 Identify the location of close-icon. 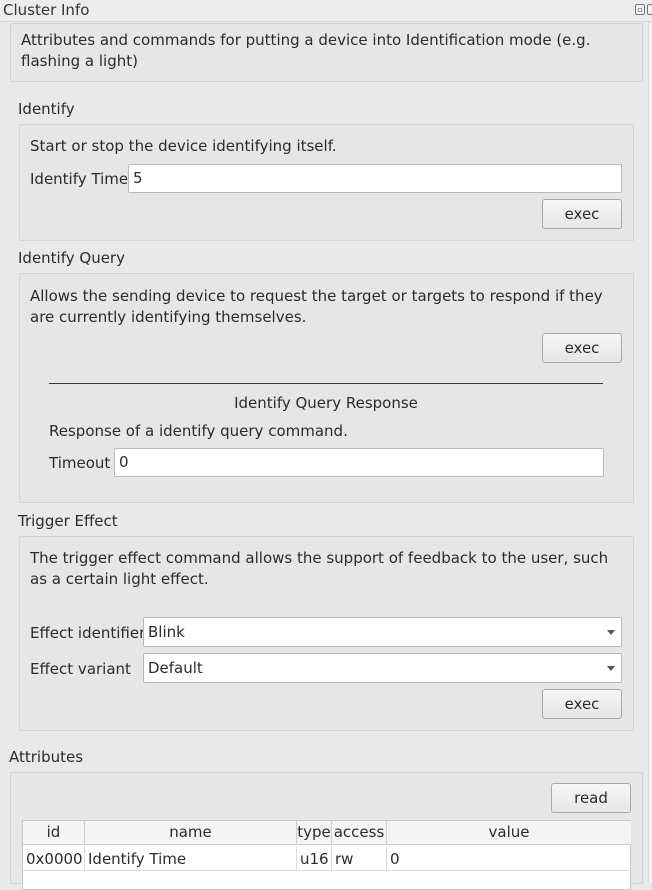
(649, 9).